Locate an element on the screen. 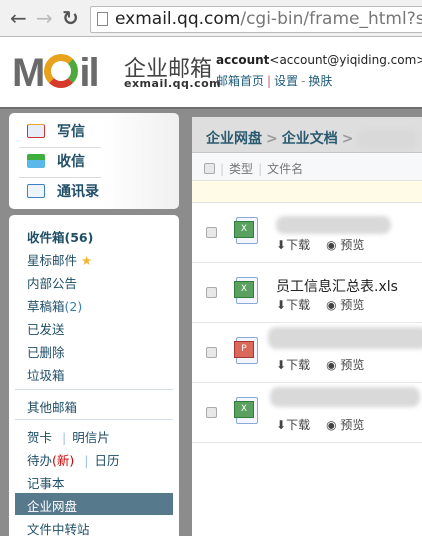 Image resolution: width=422 pixels, height=545 pixels. notes-link: 记事本 is located at coordinates (46, 482).